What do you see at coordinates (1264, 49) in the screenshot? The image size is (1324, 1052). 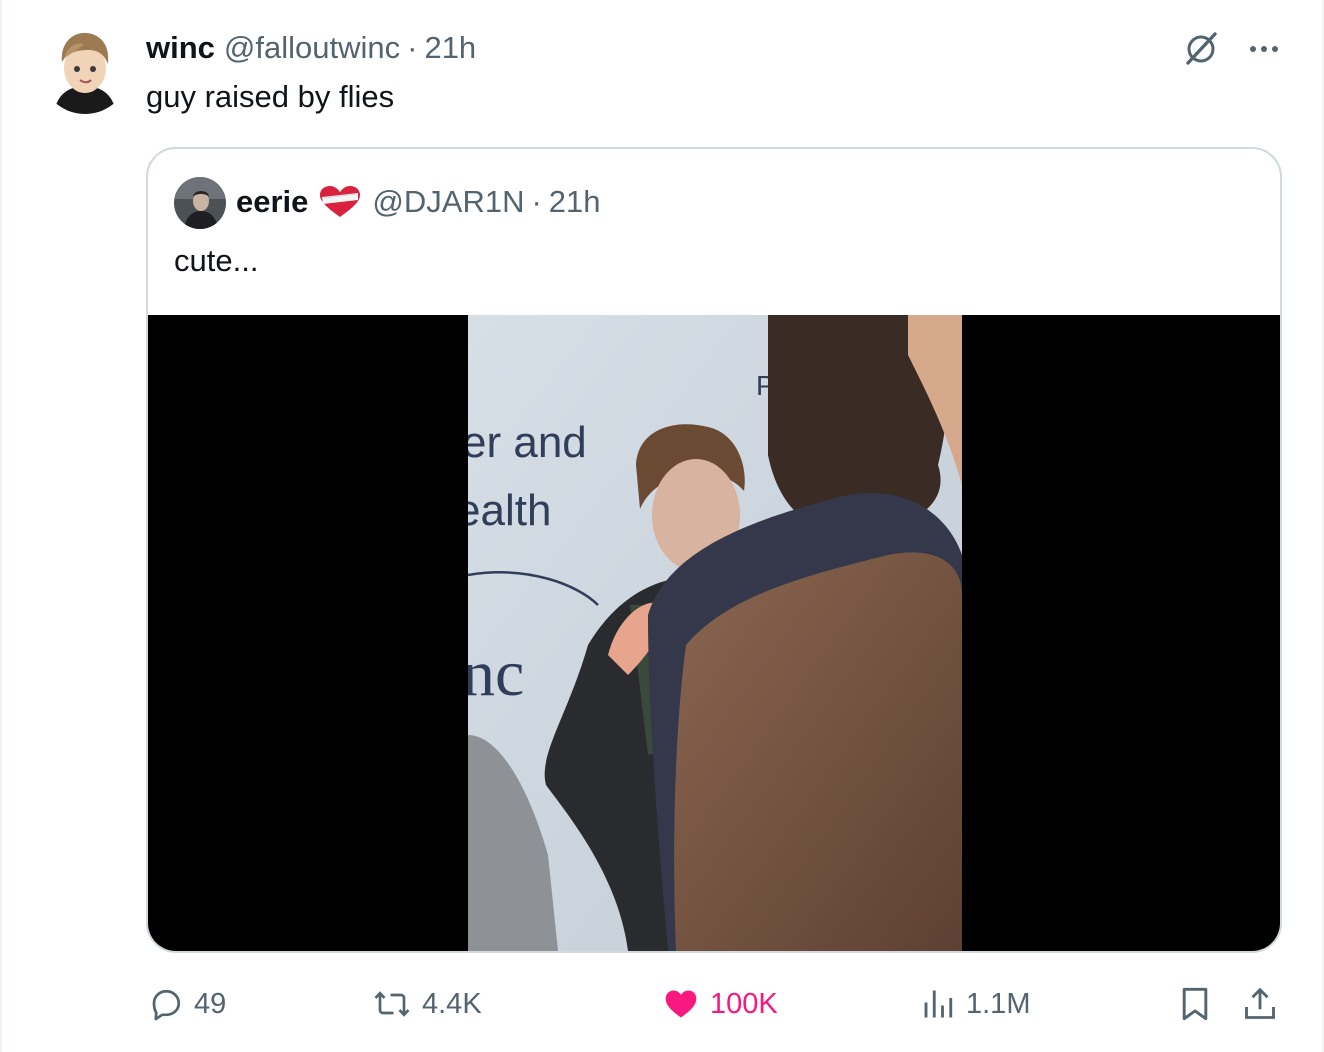 I see `more-button` at bounding box center [1264, 49].